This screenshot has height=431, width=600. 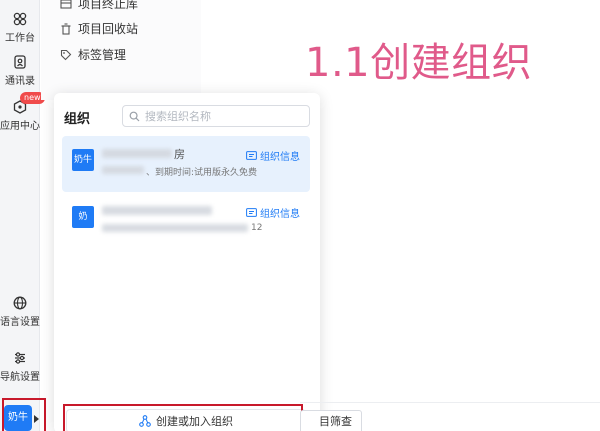 I want to click on org-expiry: 、到期时间:试用版永久免费, so click(x=202, y=173).